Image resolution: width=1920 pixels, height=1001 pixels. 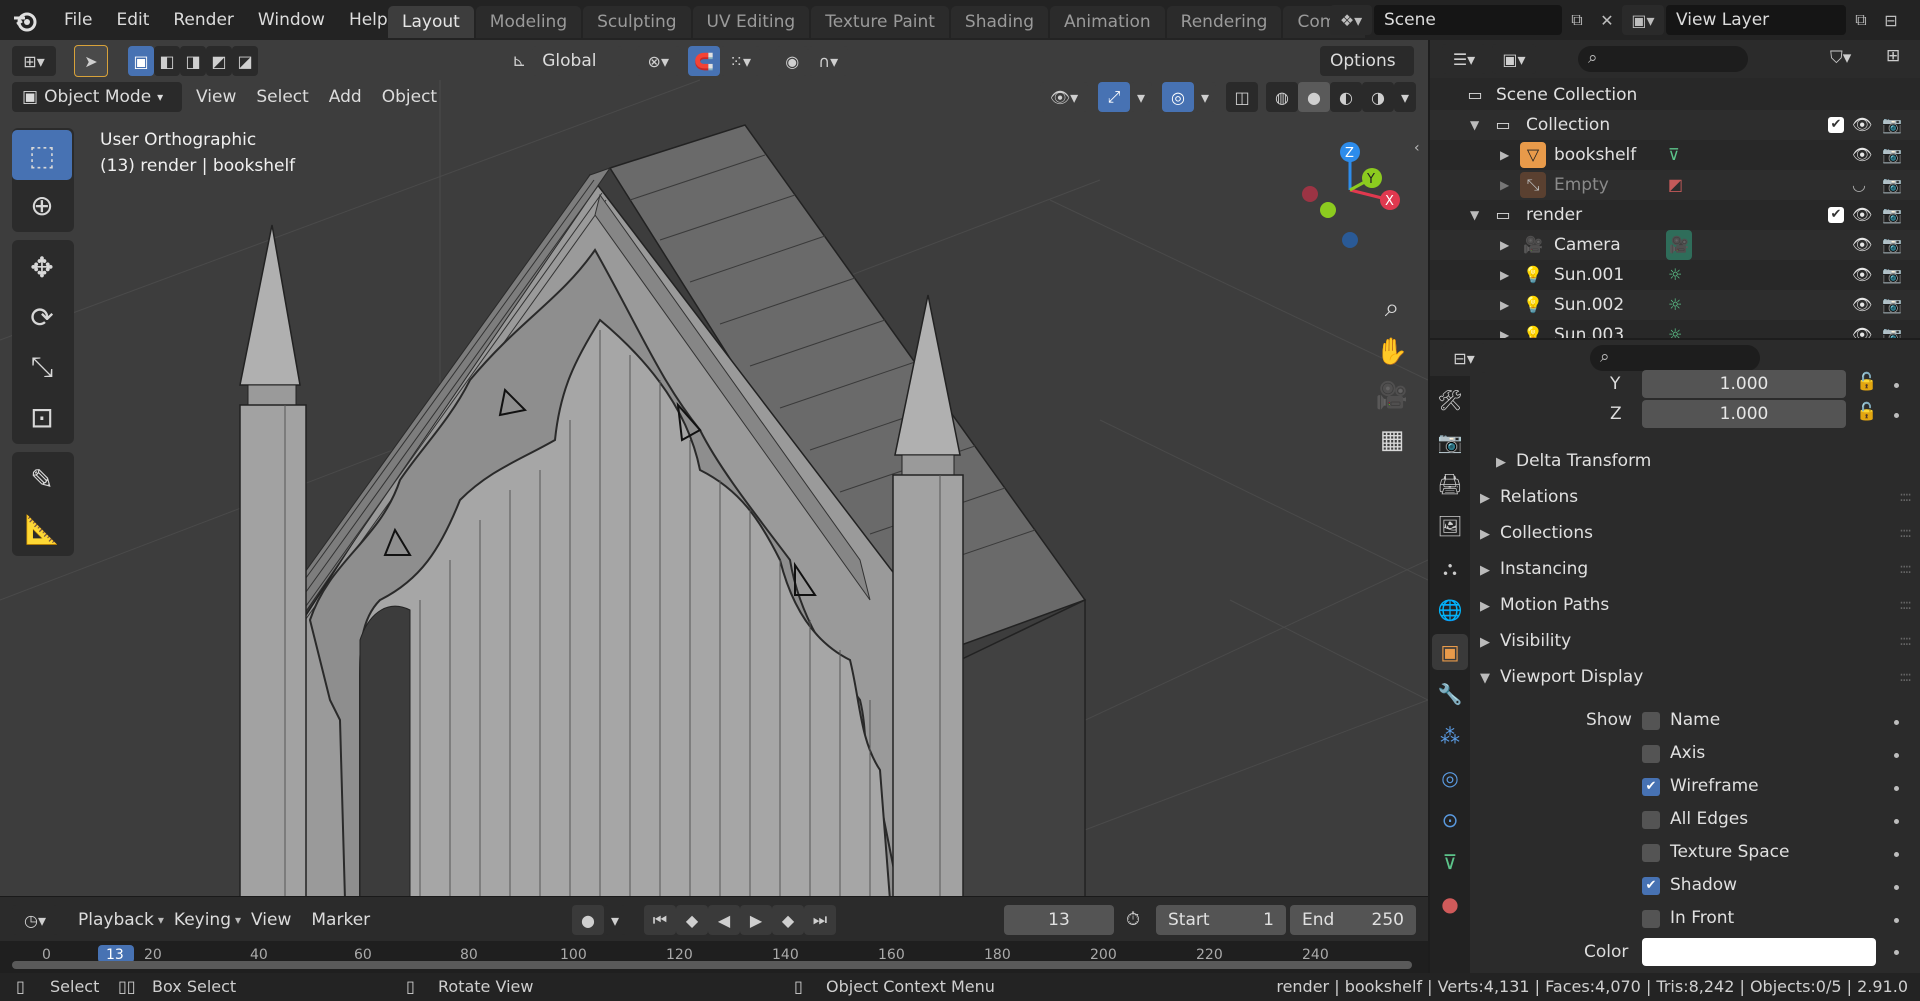 What do you see at coordinates (1893, 56) in the screenshot?
I see `new-collection-icon: ⊞` at bounding box center [1893, 56].